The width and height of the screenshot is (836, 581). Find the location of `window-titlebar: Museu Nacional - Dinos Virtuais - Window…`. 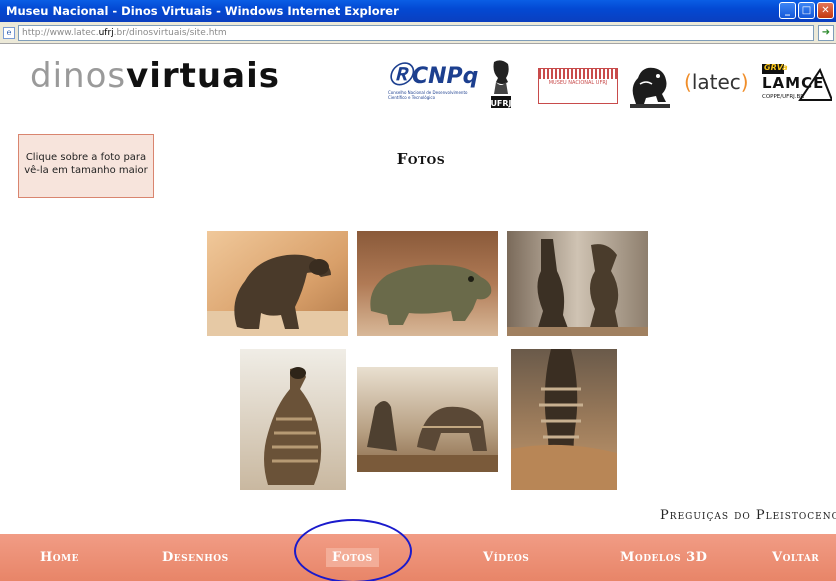

window-titlebar: Museu Nacional - Dinos Virtuais - Window… is located at coordinates (418, 11).